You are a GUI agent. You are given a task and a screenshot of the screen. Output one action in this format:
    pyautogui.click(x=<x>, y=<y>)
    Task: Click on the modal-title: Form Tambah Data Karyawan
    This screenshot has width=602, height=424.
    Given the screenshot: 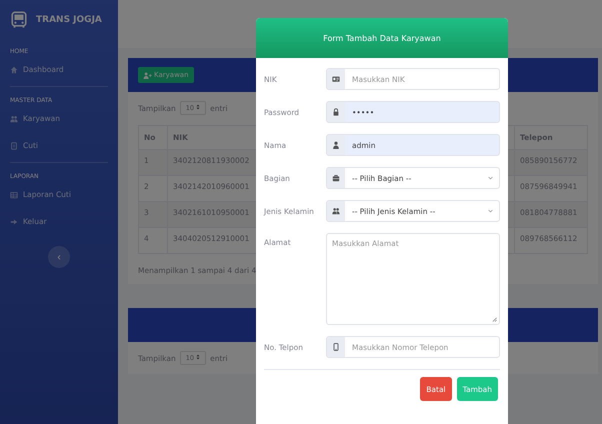 What is the action you would take?
    pyautogui.click(x=382, y=38)
    